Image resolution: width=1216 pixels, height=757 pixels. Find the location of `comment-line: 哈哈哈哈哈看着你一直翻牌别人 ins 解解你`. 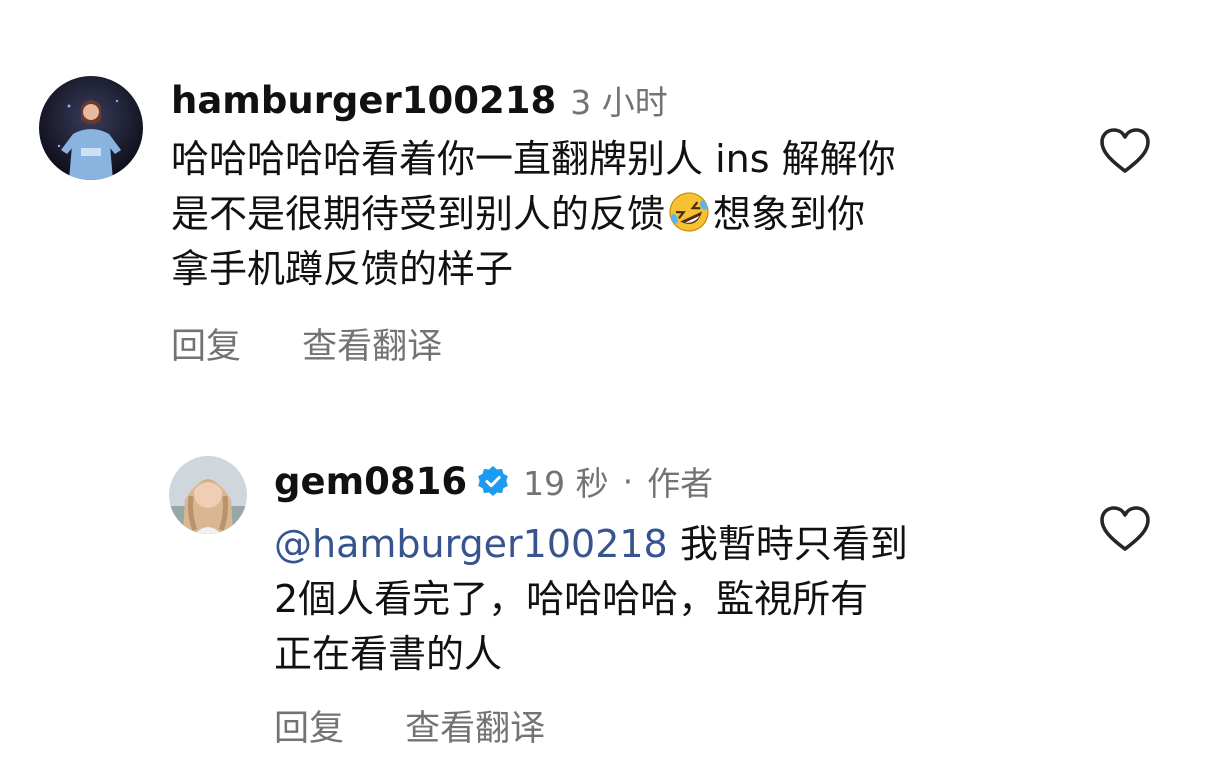

comment-line: 哈哈哈哈哈看着你一直翻牌别人 ins 解解你 is located at coordinates (533, 159).